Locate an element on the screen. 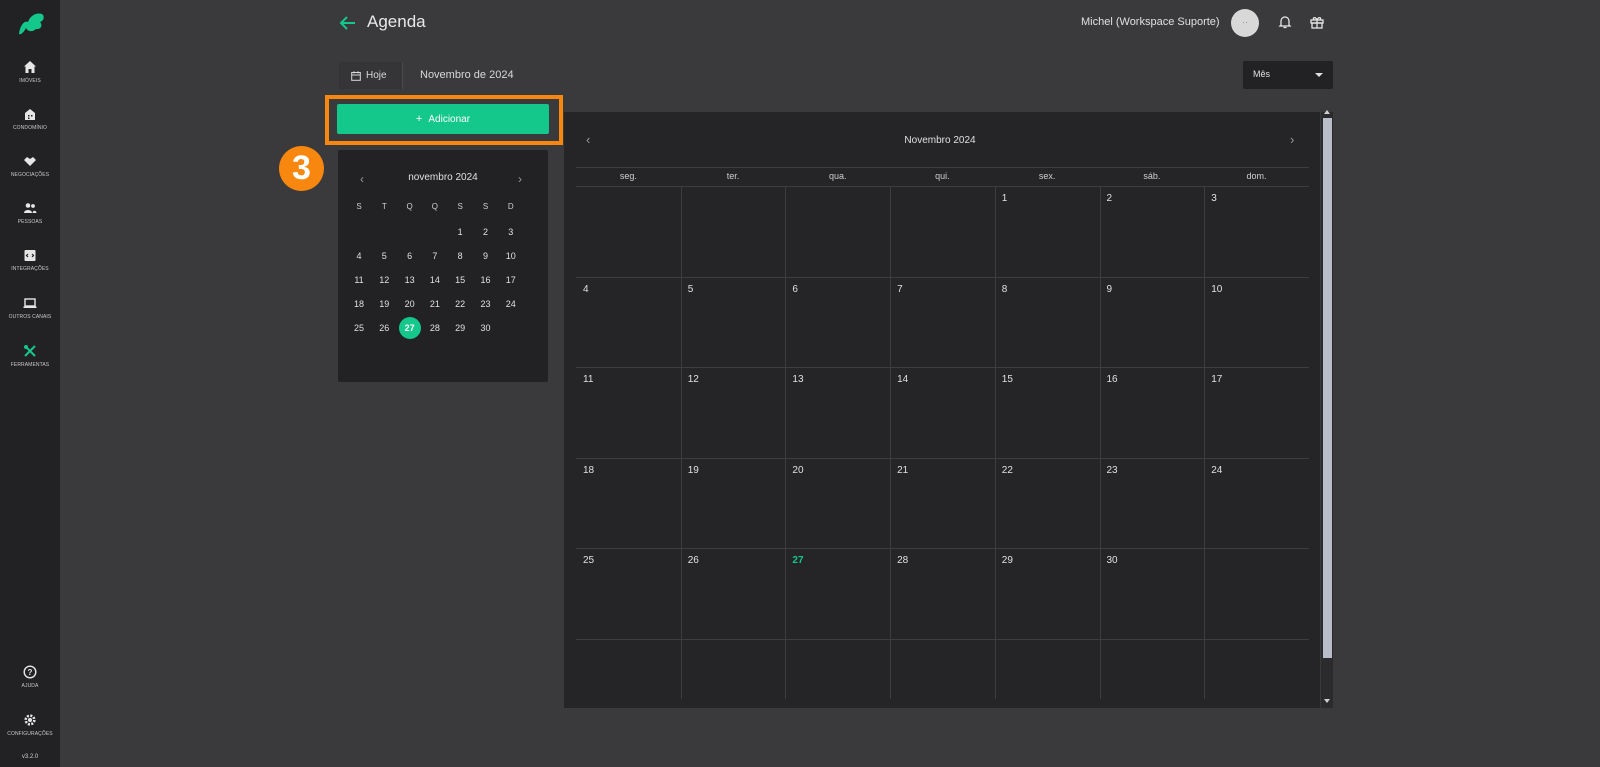 The width and height of the screenshot is (1600, 767). integration-icon is located at coordinates (30, 255).